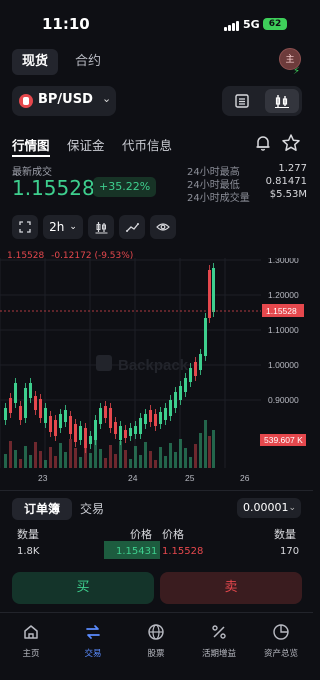 The width and height of the screenshot is (320, 680). I want to click on nav-assets: 资产总览, so click(281, 640).